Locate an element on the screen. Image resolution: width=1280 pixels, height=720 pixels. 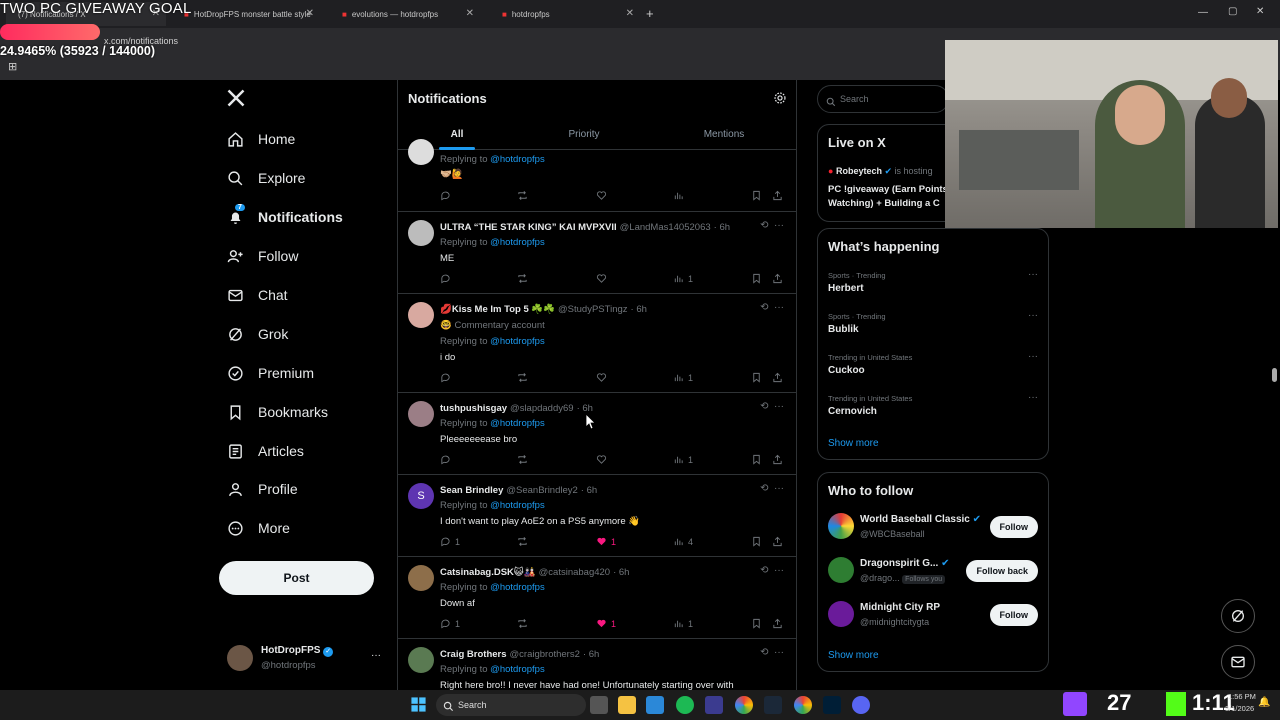
photoshop-icon is located at coordinates (832, 705).